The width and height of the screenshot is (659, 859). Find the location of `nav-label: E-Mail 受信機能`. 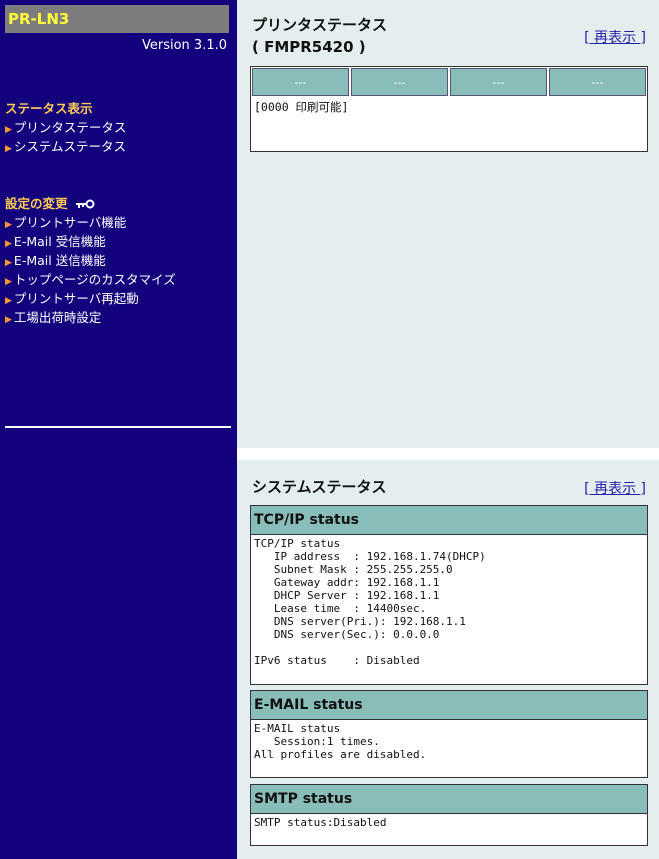

nav-label: E-Mail 受信機能 is located at coordinates (59, 241).